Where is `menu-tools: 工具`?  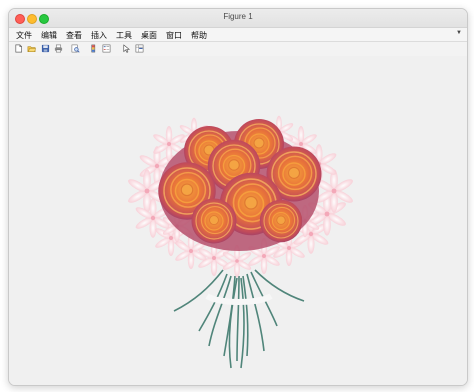
menu-tools: 工具 is located at coordinates (124, 35).